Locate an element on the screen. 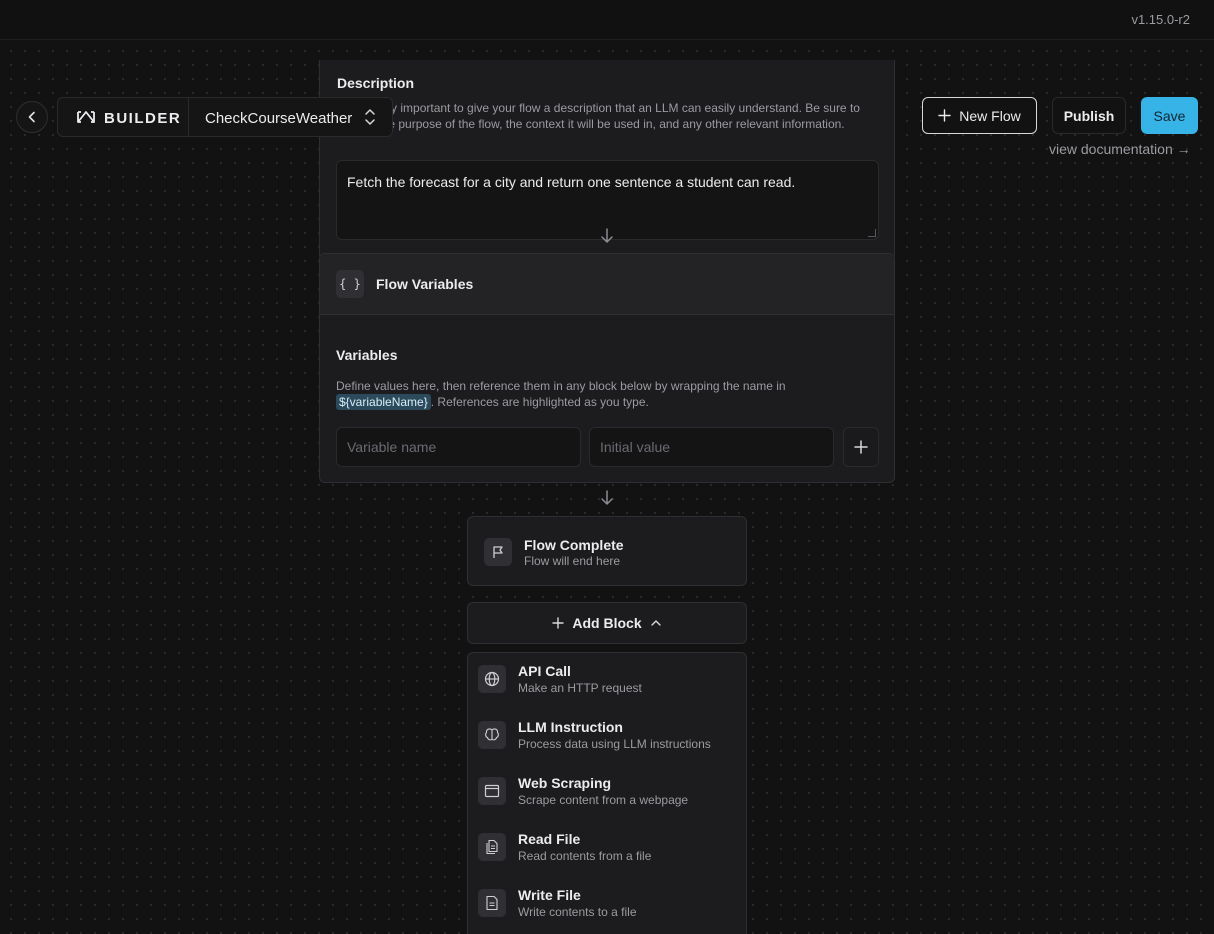 This screenshot has width=1214, height=934. menu-item-subtitle: Make an HTTP request is located at coordinates (580, 688).